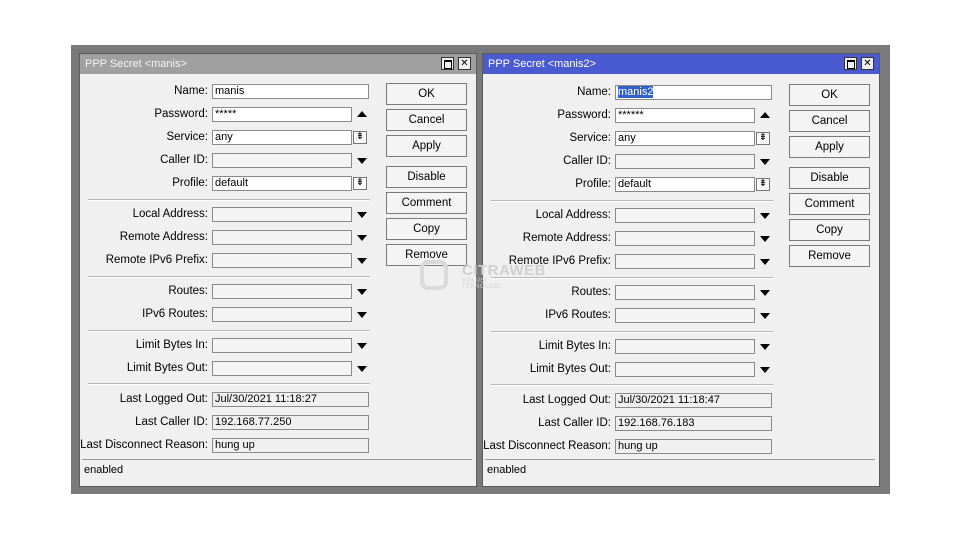  I want to click on remote-ipv6-prefix-label: Remote IPv6 Prefix:, so click(156, 260).